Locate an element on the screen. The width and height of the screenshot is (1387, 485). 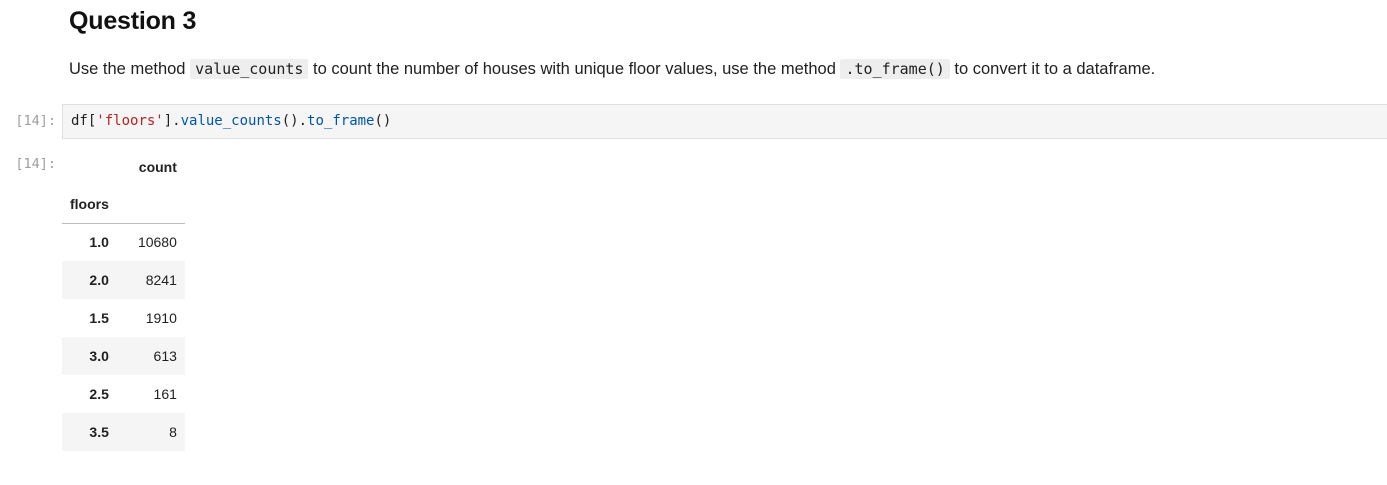
row-index: 2.0 is located at coordinates (99, 280).